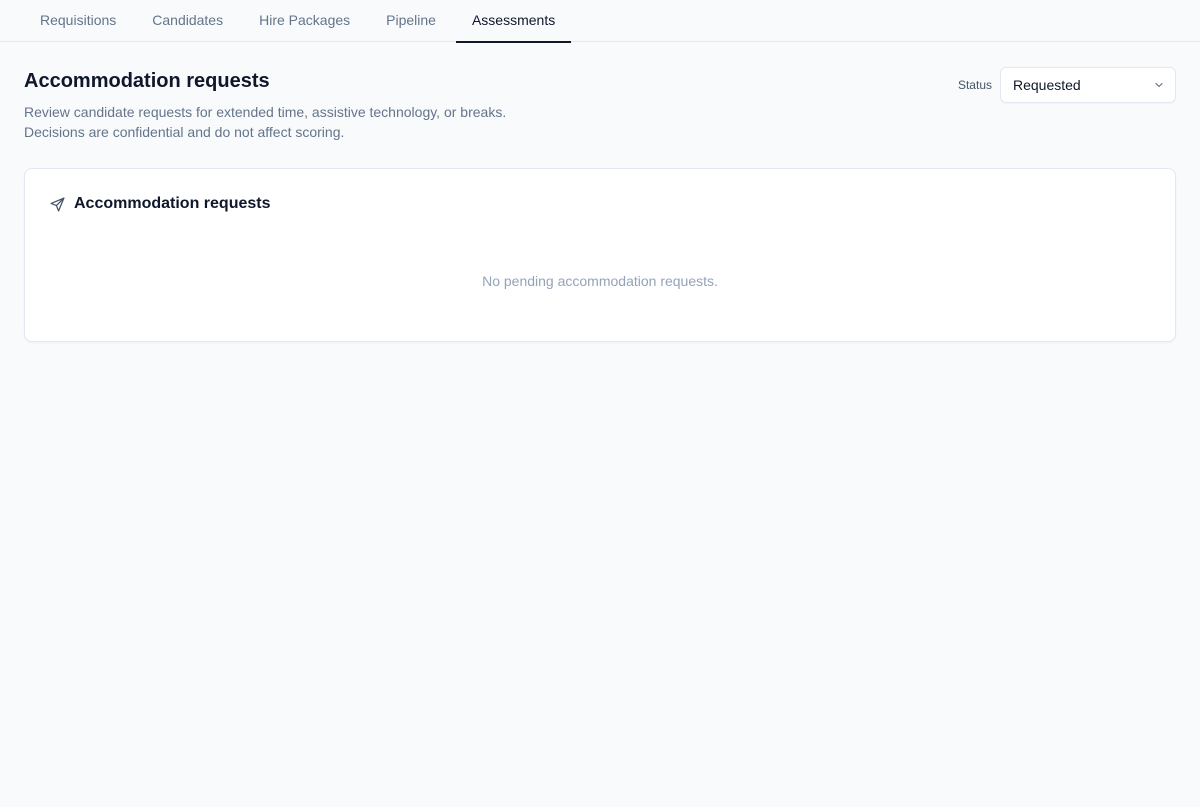  I want to click on status-filter: Status Requested, so click(1067, 85).